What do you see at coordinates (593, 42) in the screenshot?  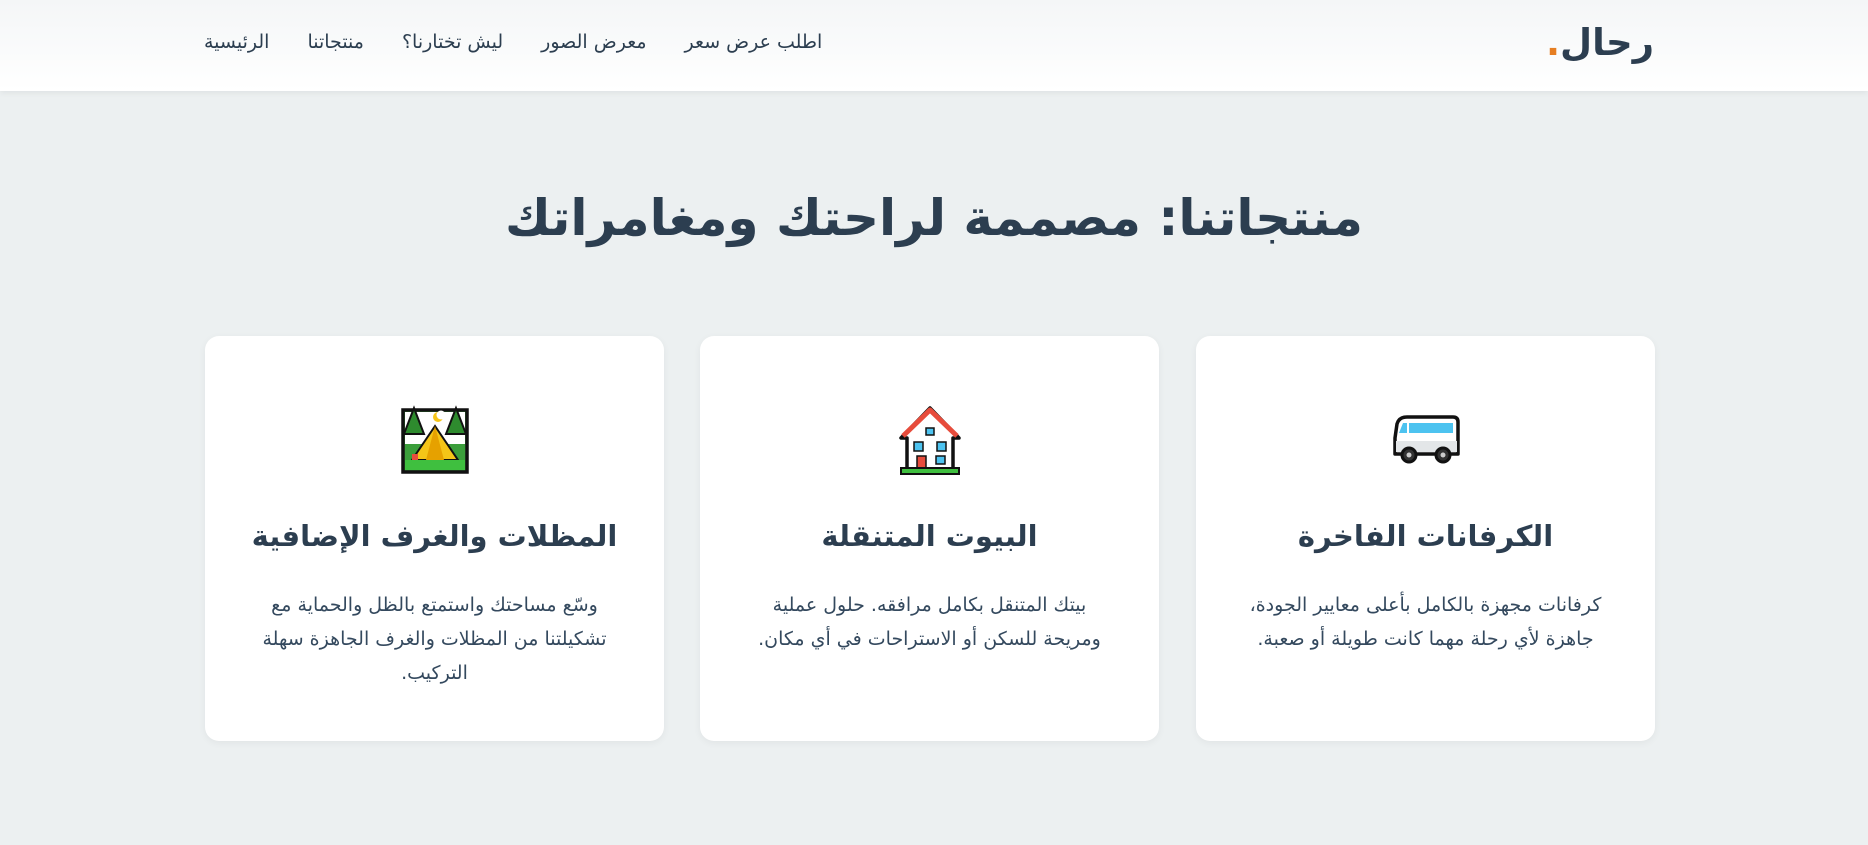 I see `nav-link-gallery: معرض الصور` at bounding box center [593, 42].